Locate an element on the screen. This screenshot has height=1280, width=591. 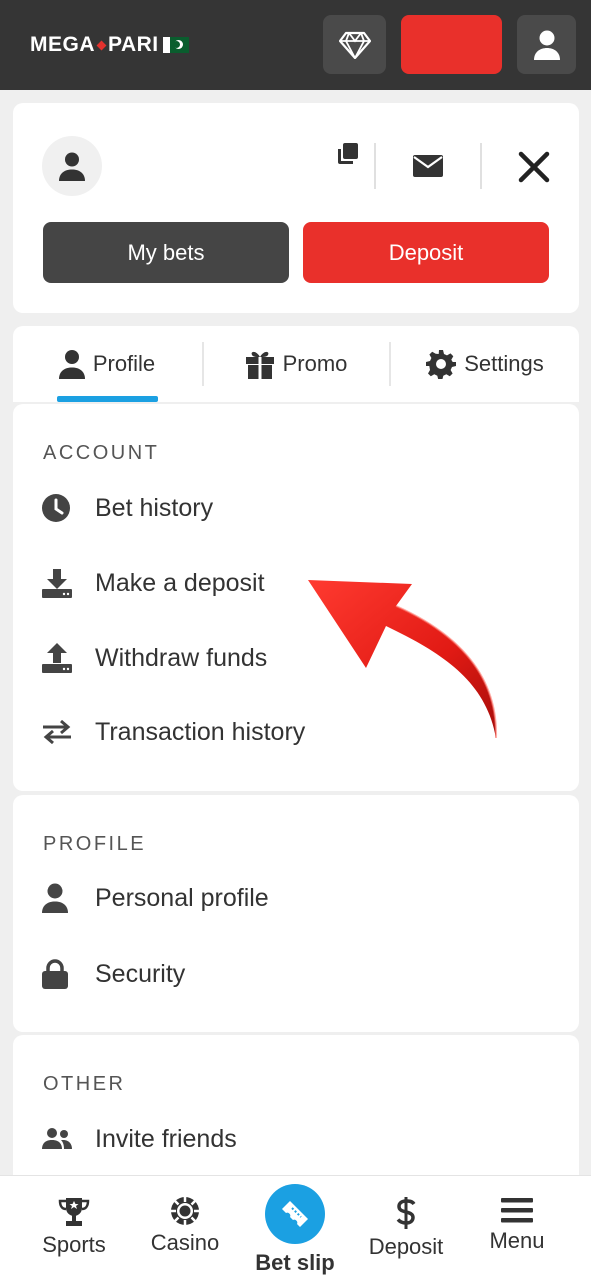
messages-button is located at coordinates (428, 166).